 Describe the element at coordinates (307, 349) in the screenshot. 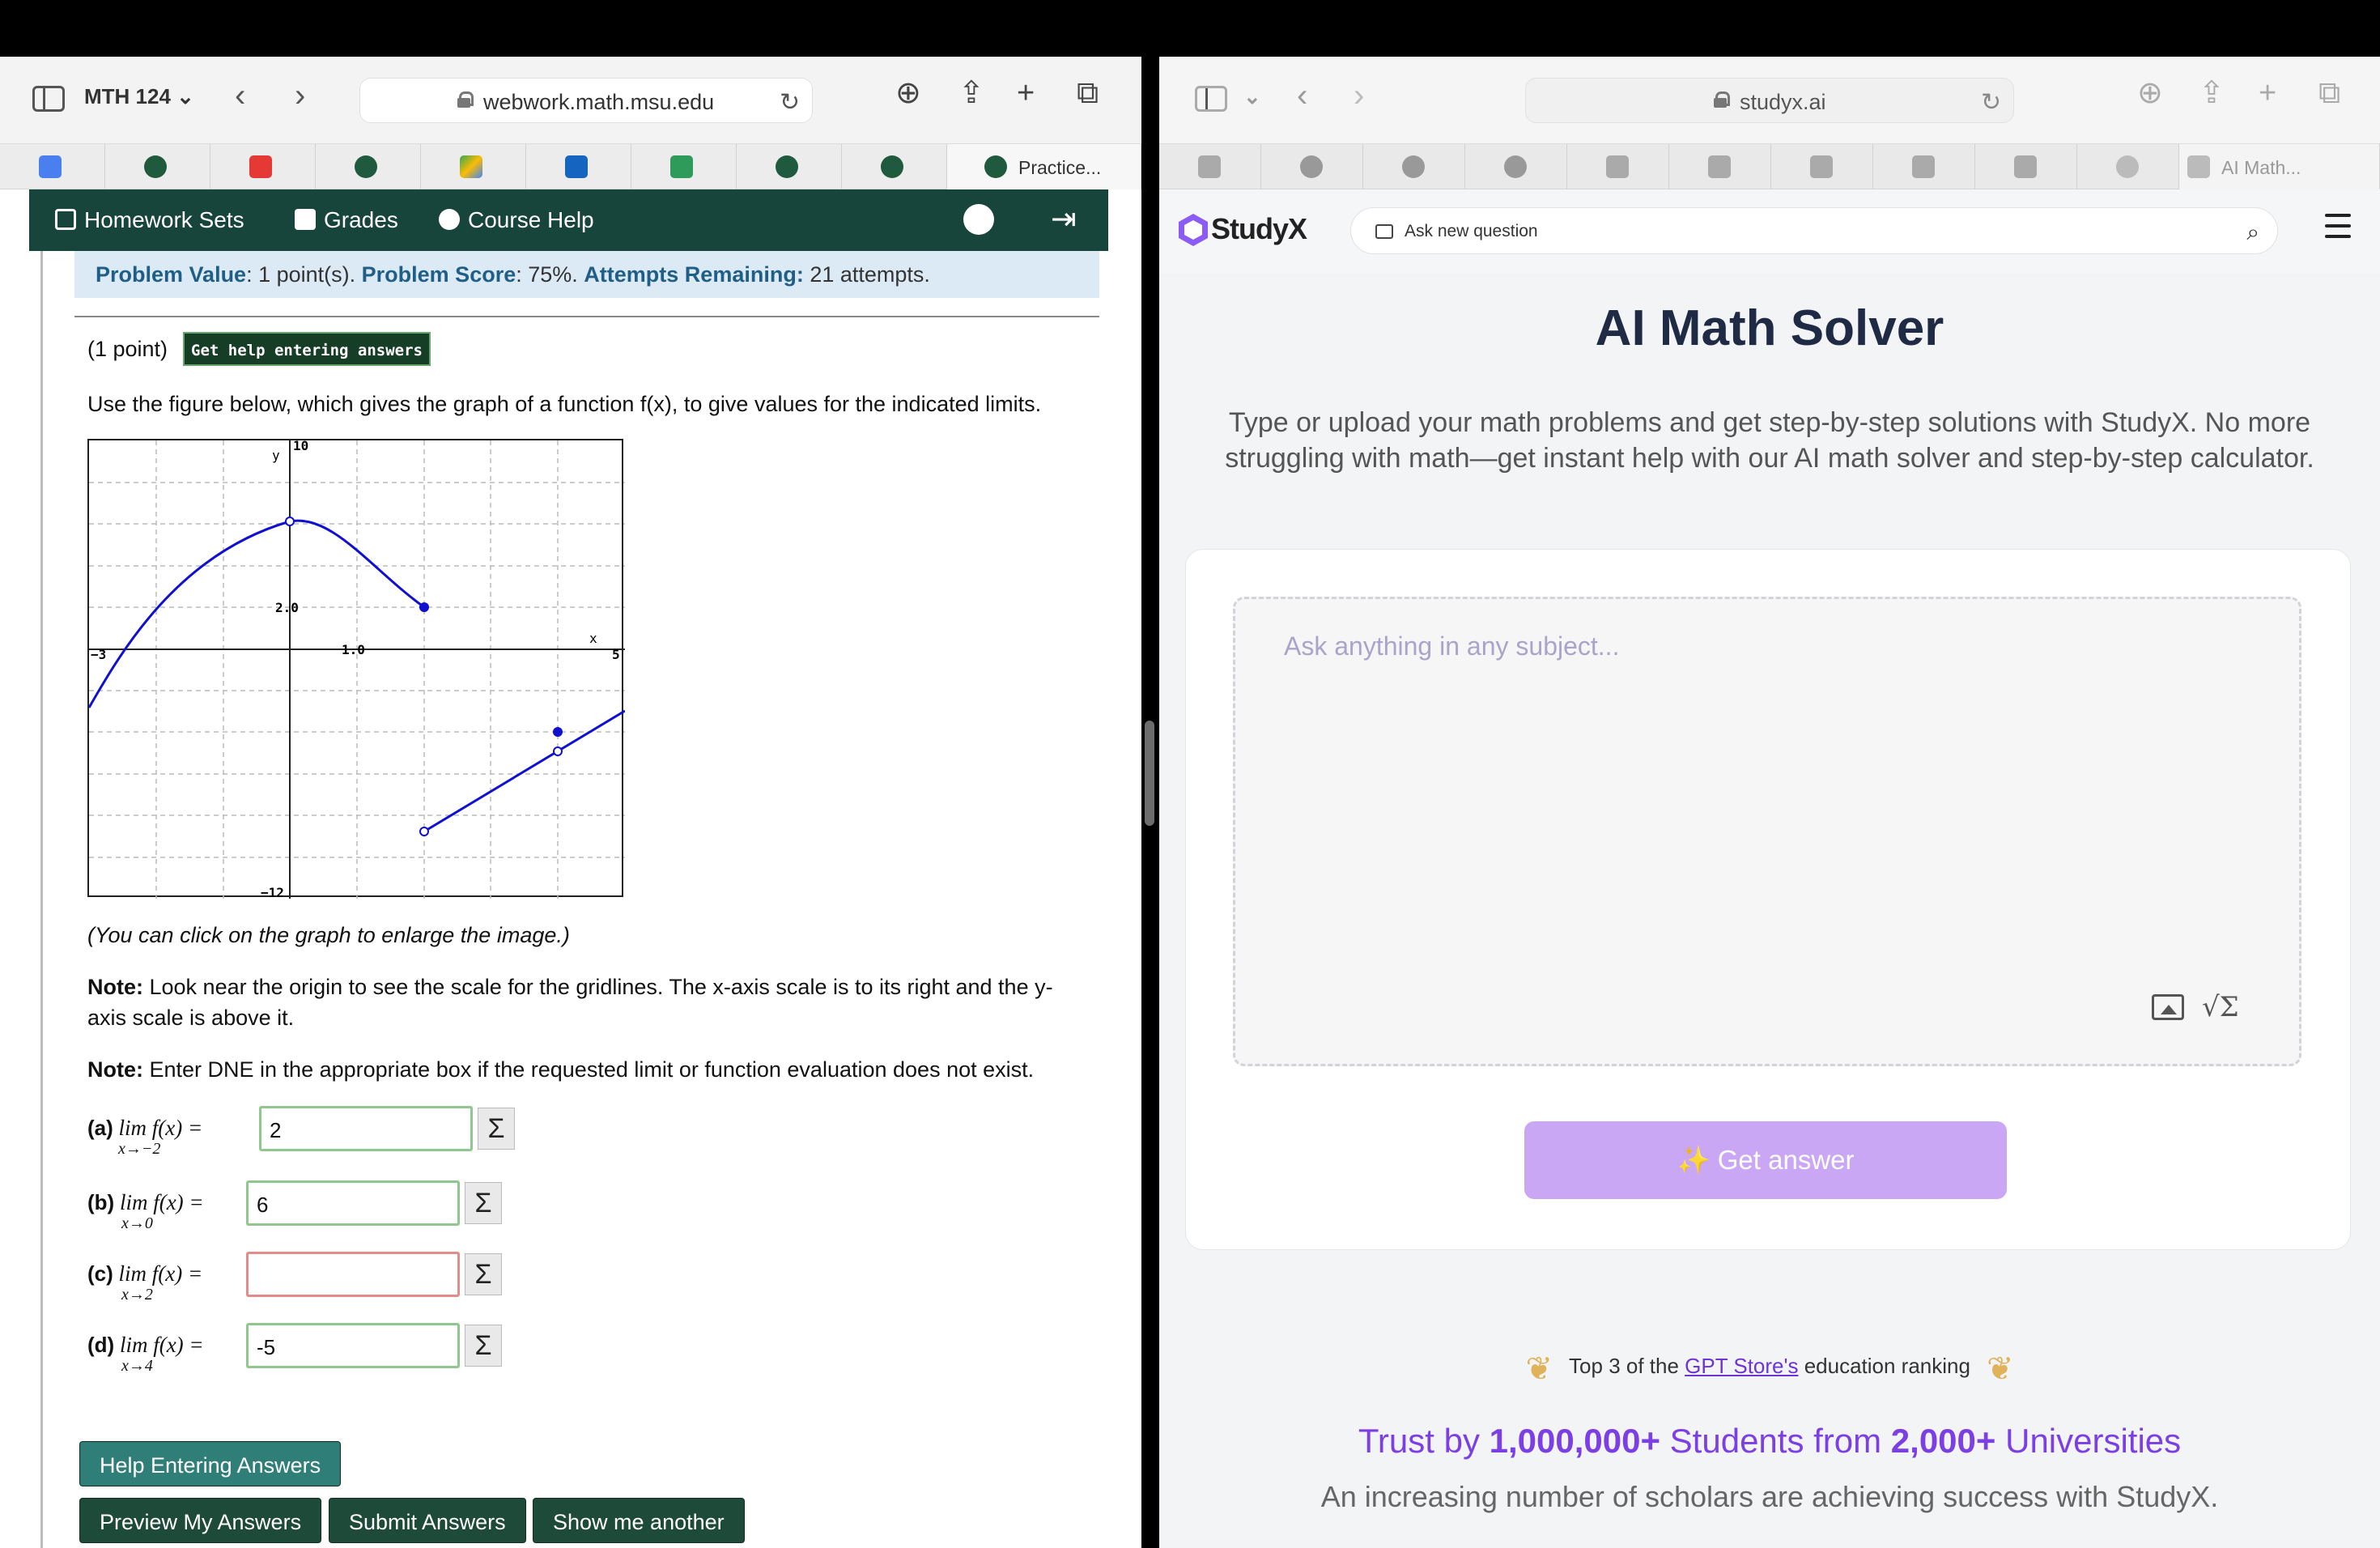

I see `help-entering-badge: Get help entering answers` at that location.